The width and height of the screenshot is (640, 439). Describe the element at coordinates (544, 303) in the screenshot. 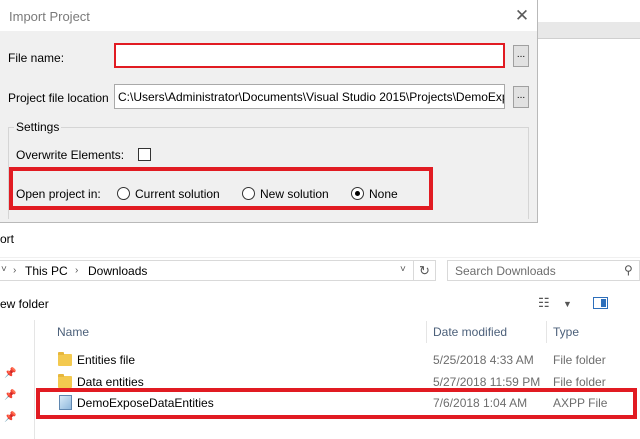

I see `view-options-icon: ☷` at that location.